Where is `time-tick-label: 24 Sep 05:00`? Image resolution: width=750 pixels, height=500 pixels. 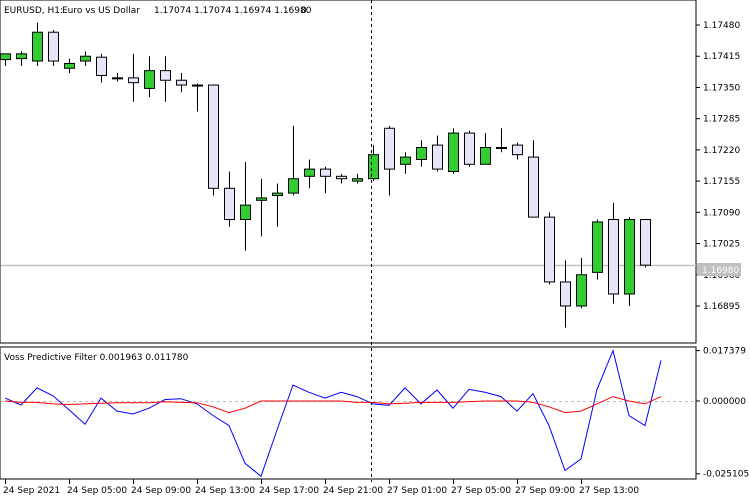 time-tick-label: 24 Sep 05:00 is located at coordinates (97, 491).